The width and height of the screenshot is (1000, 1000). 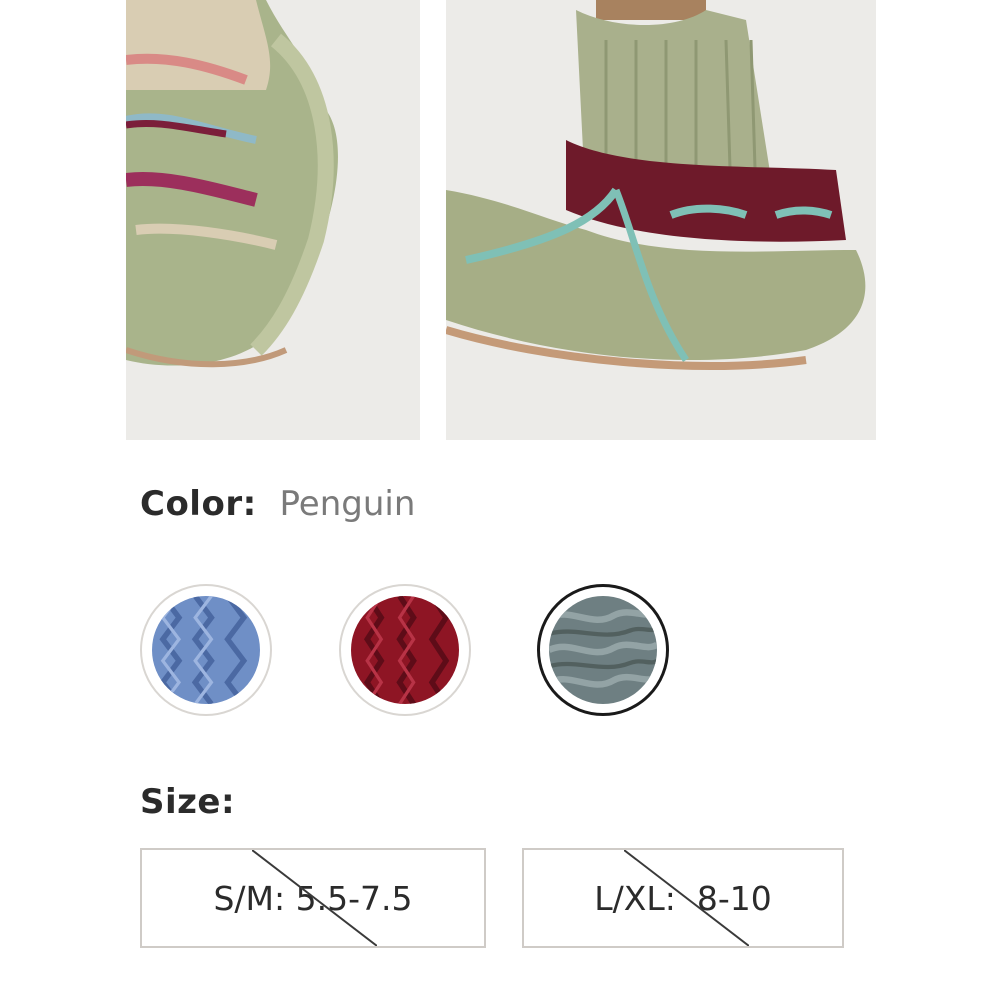 What do you see at coordinates (347, 504) in the screenshot?
I see `selected-color-name: Penguin` at bounding box center [347, 504].